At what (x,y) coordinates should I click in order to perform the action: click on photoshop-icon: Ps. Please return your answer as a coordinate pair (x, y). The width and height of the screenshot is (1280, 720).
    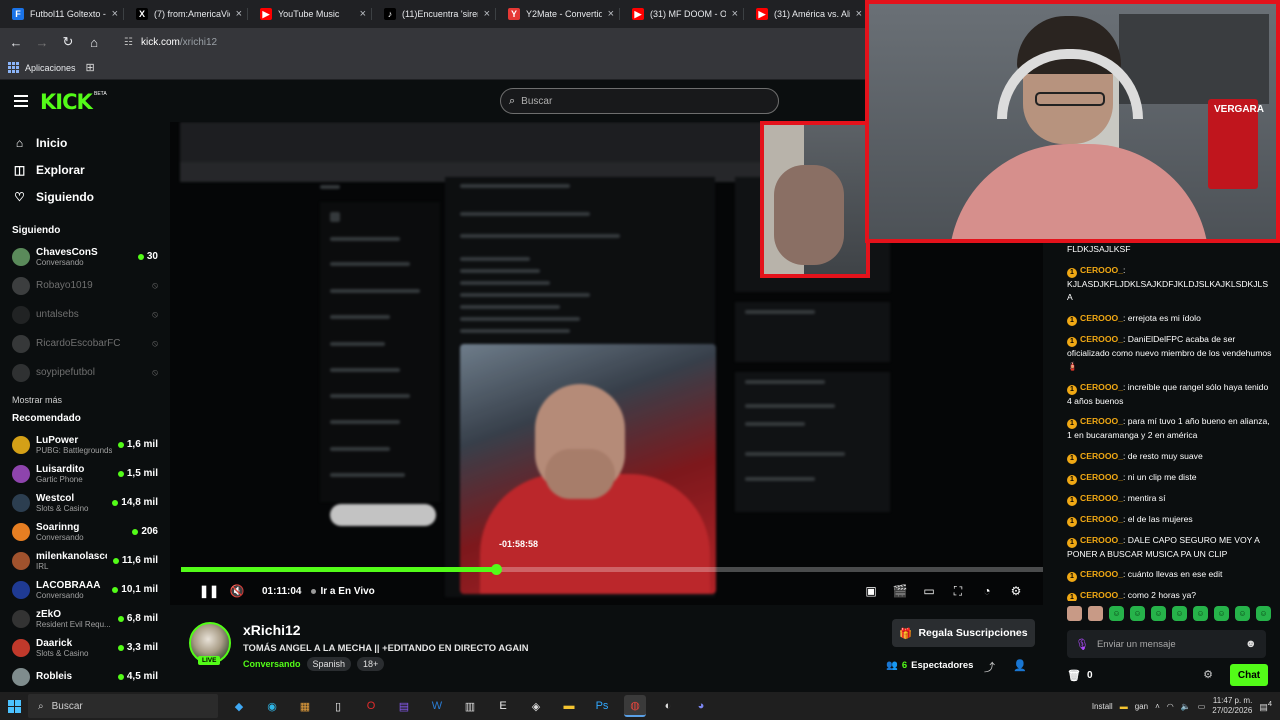
    Looking at the image, I should click on (602, 706).